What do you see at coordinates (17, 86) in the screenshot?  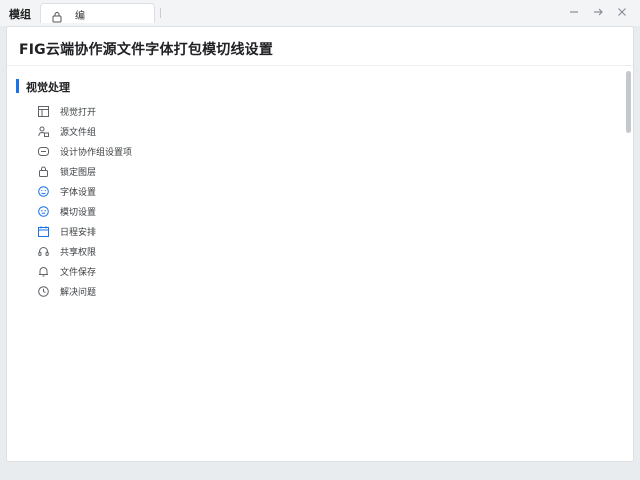 I see `section-accent-bar` at bounding box center [17, 86].